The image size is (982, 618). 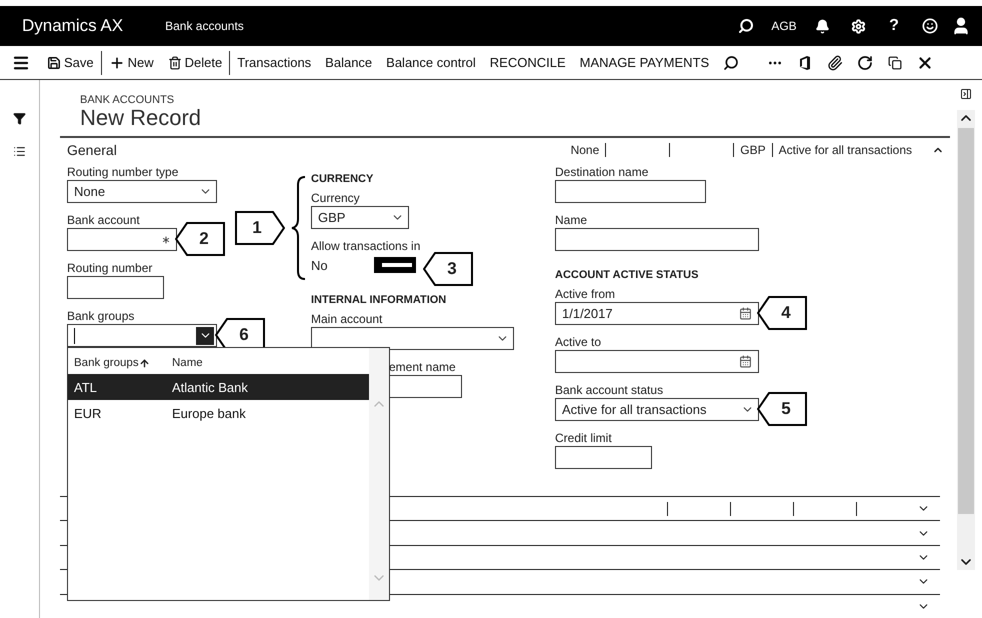 What do you see at coordinates (609, 390) in the screenshot?
I see `field-label: Bank account status` at bounding box center [609, 390].